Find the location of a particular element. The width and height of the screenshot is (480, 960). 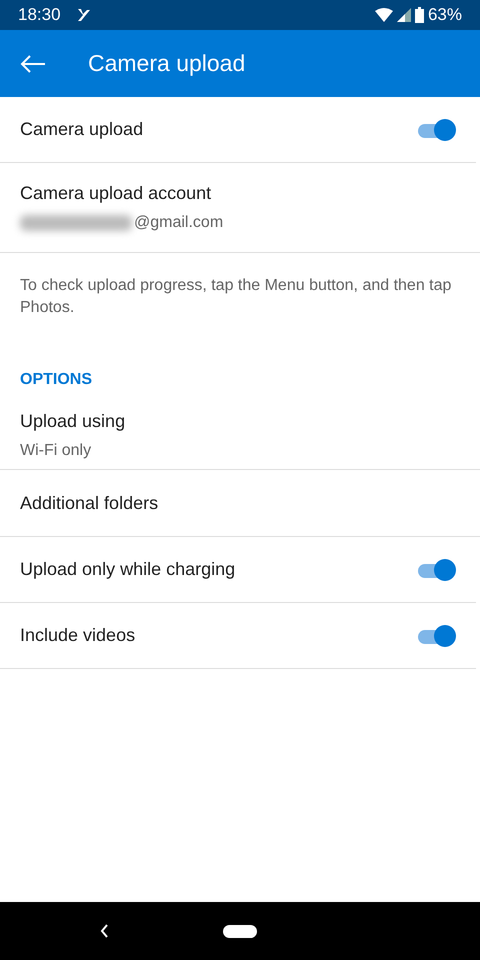

signal-icon is located at coordinates (403, 15).